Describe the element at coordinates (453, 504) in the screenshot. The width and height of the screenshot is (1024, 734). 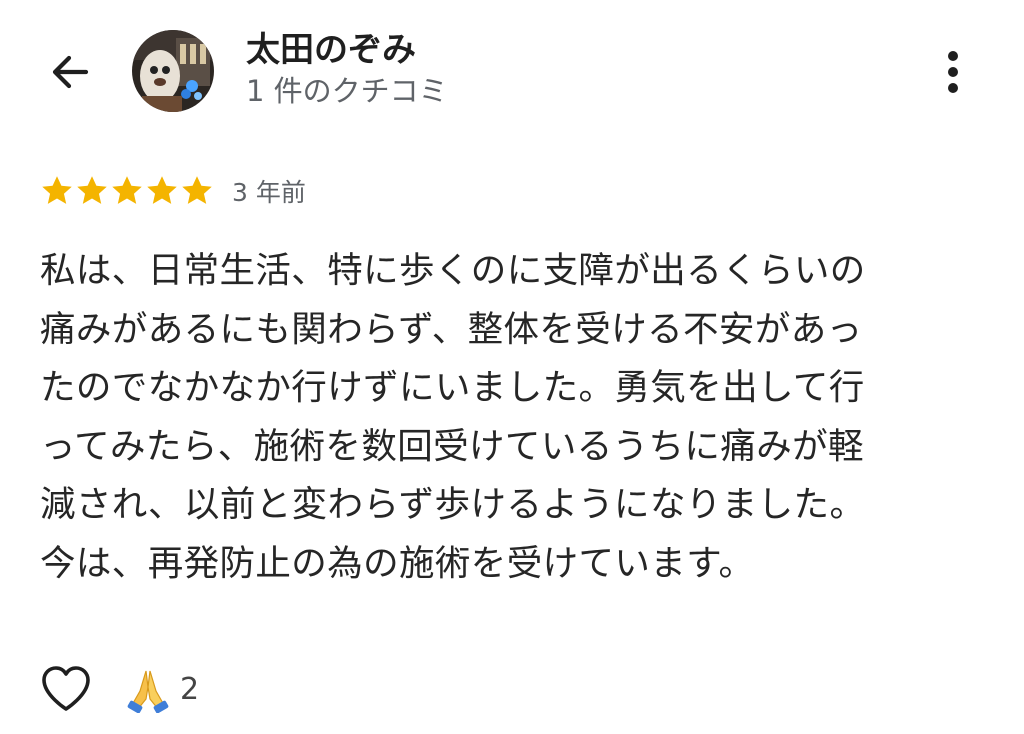
I see `review-text-line: 減され、以前と変わらず歩けるようになりました。` at that location.